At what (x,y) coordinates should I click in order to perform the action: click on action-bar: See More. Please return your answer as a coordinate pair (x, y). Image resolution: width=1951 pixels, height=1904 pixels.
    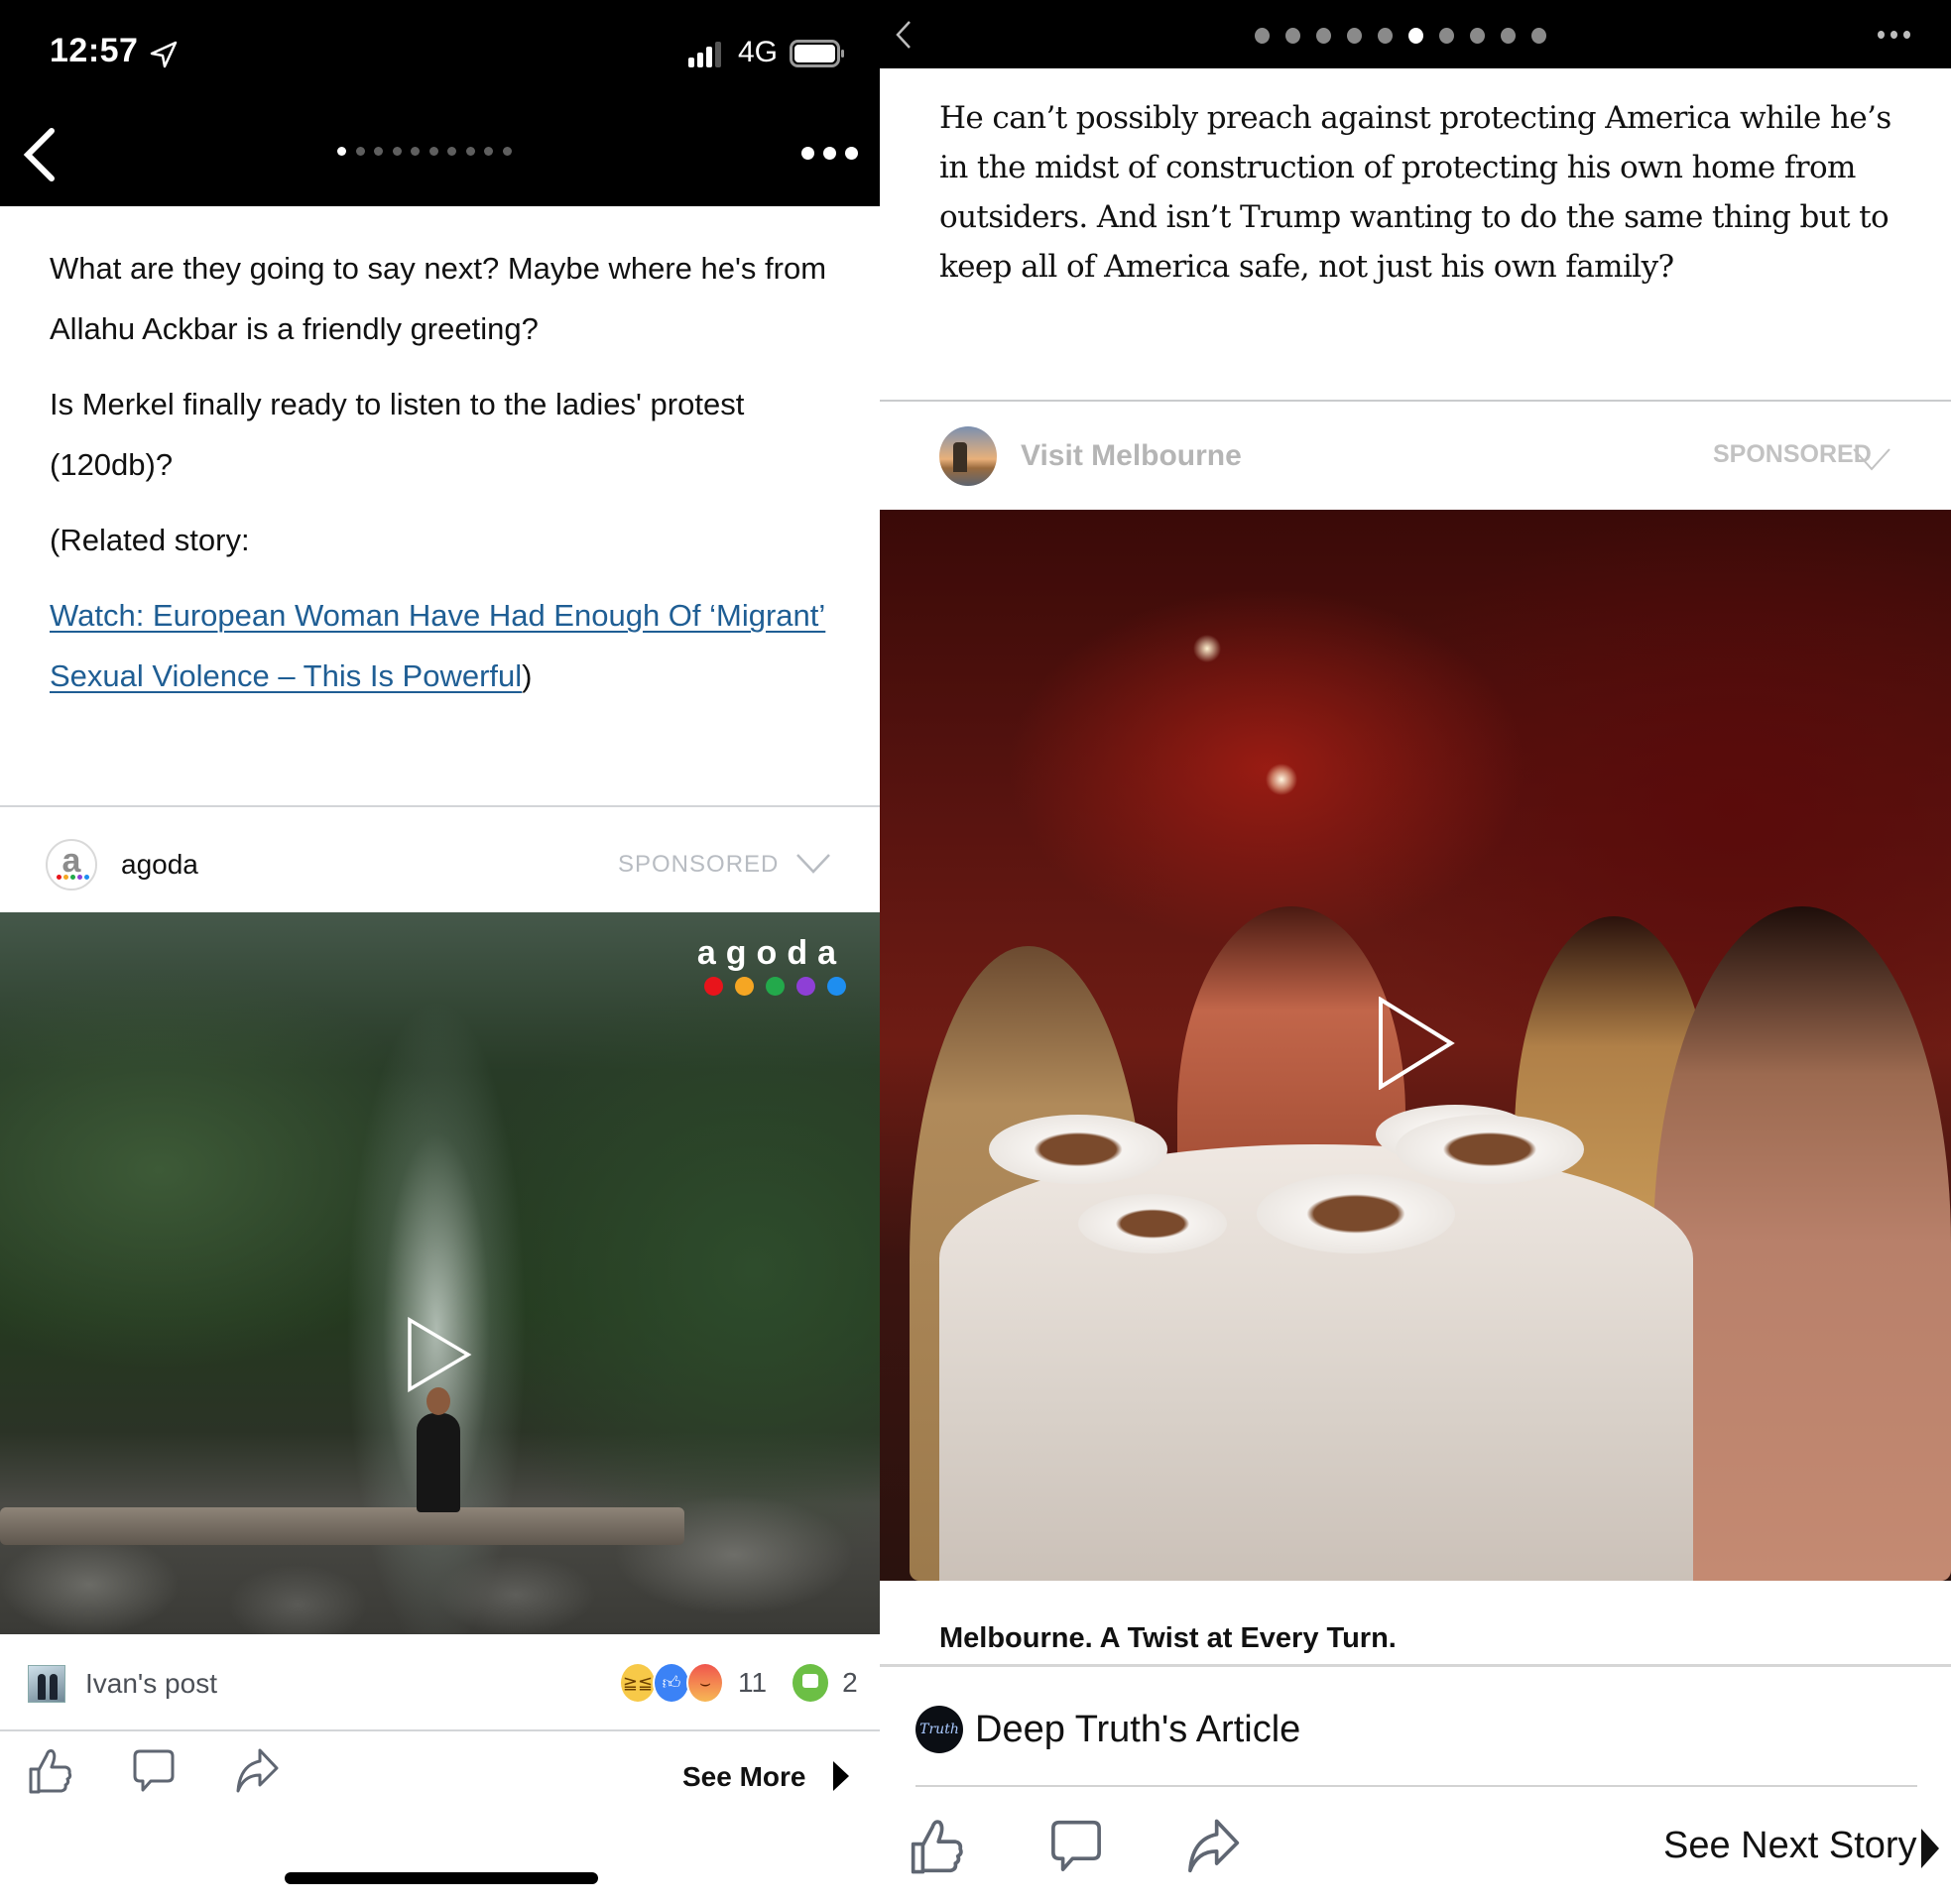
    Looking at the image, I should click on (439, 1777).